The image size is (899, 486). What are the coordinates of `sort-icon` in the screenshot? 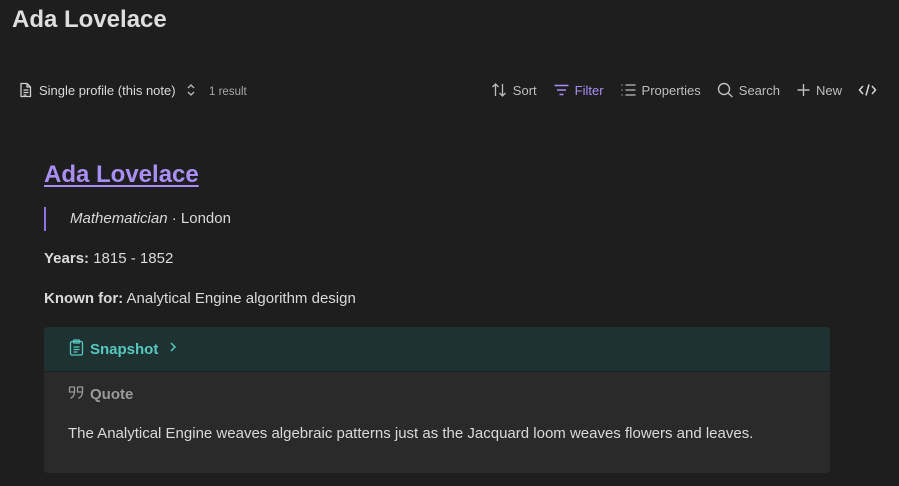 It's located at (499, 90).